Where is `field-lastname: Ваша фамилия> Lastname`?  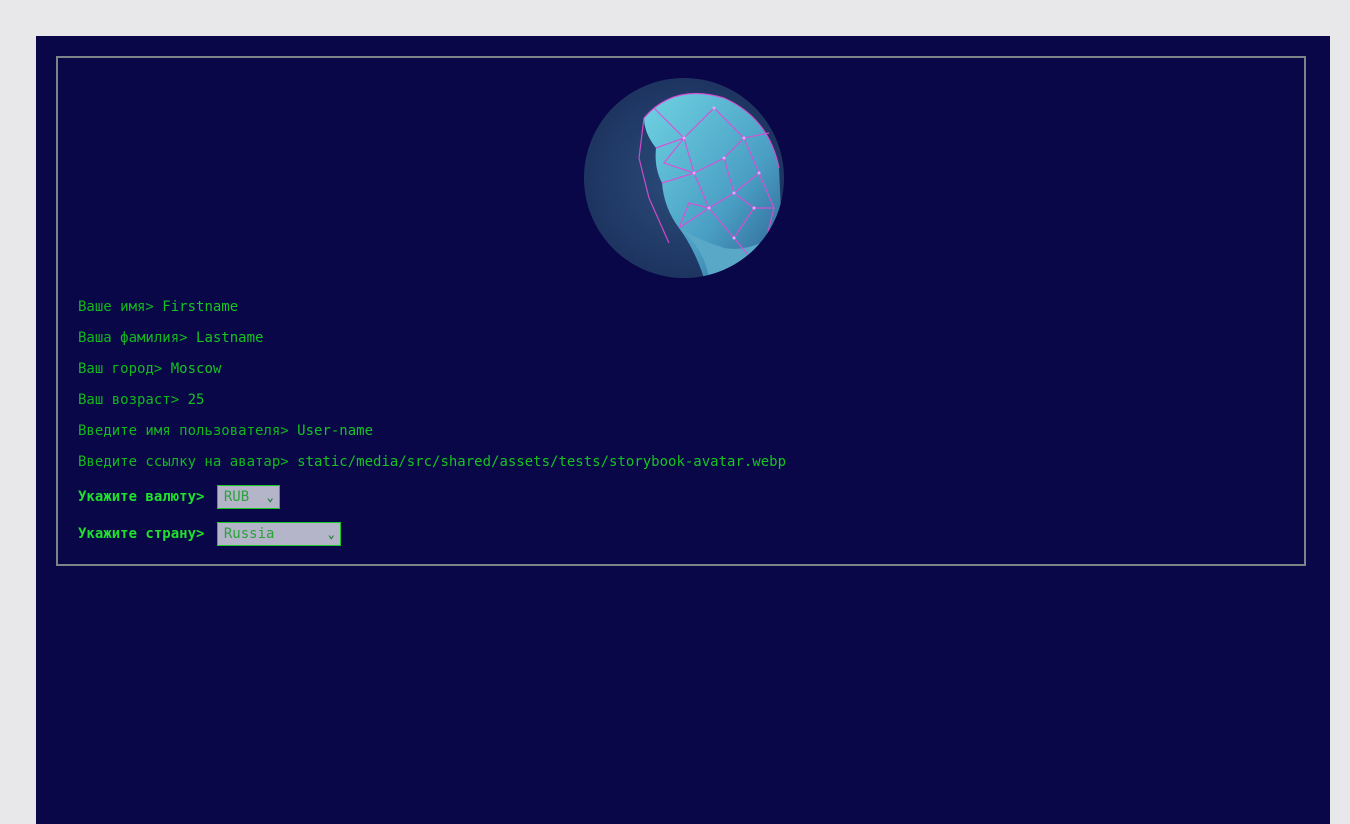 field-lastname: Ваша фамилия> Lastname is located at coordinates (170, 338).